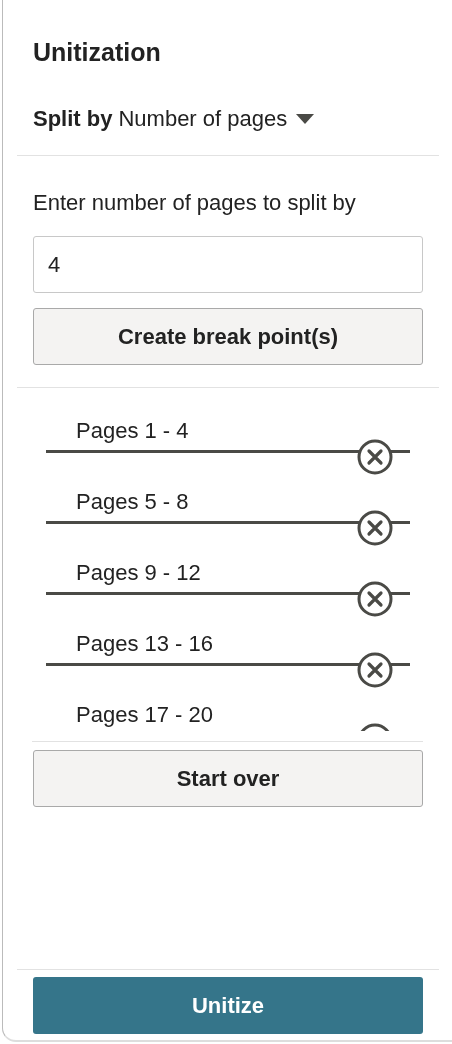 The height and width of the screenshot is (1044, 452). Describe the element at coordinates (97, 53) in the screenshot. I see `panel-title: Unitization` at that location.